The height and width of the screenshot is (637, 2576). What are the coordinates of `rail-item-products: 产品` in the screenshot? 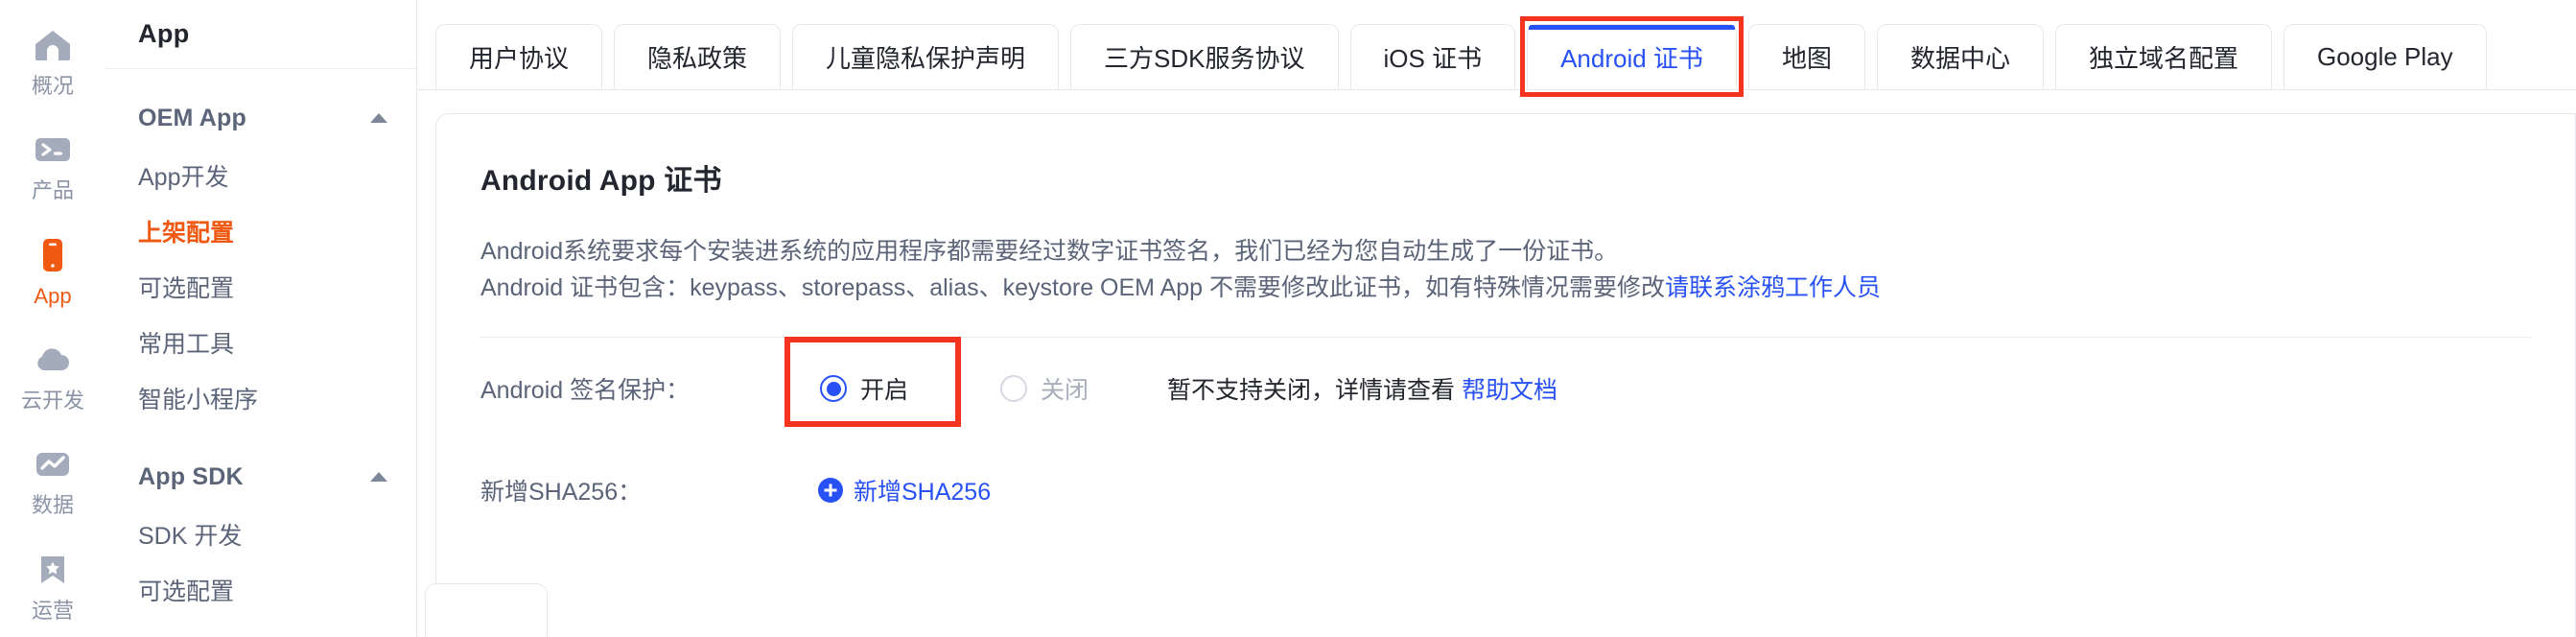 It's located at (52, 164).